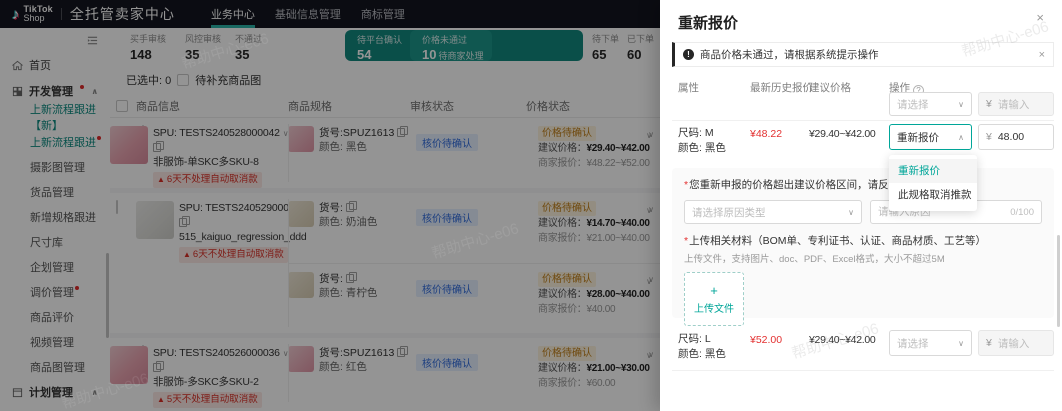 The image size is (1062, 411). I want to click on select-placeholder: 请选择原因类型, so click(729, 212).